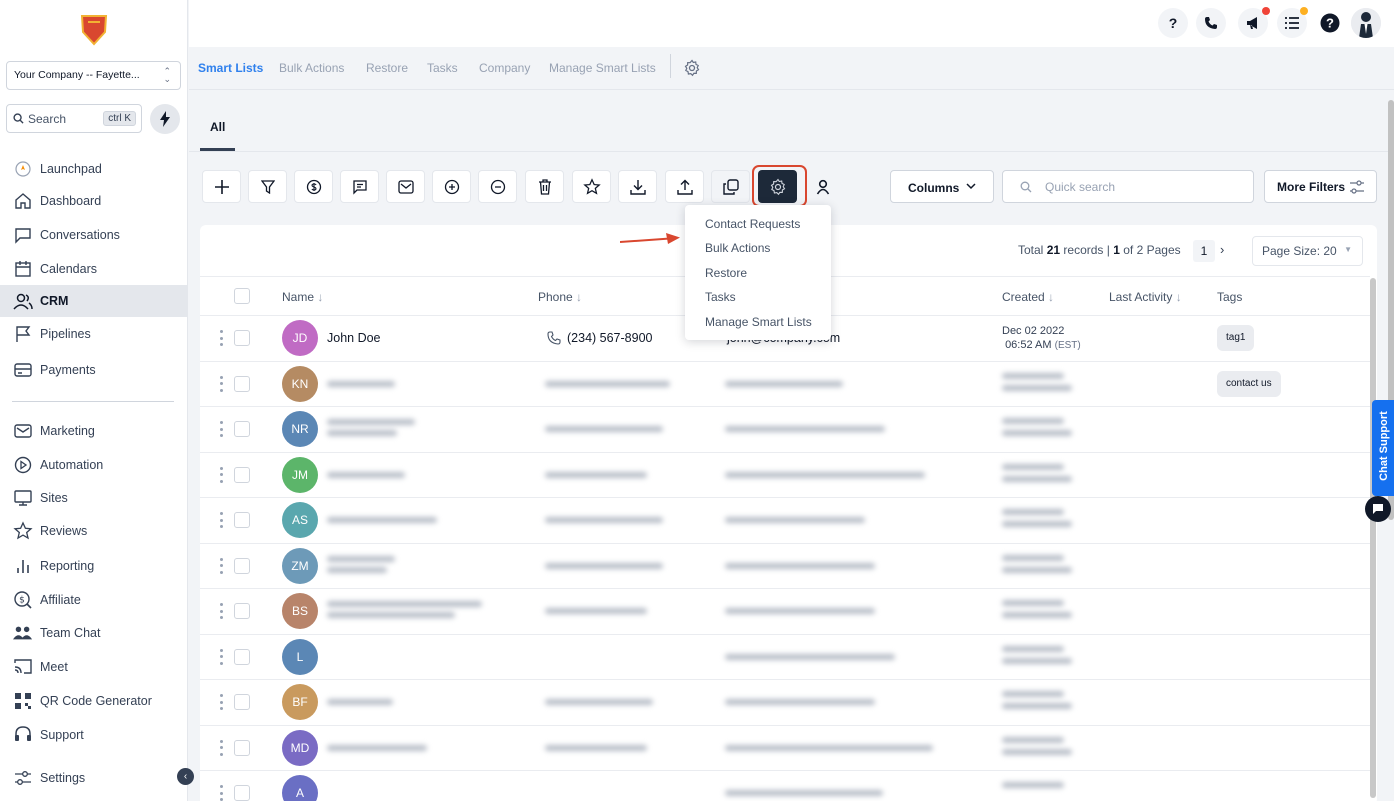 The image size is (1394, 801). I want to click on menu-item-manage-smart-lists: Manage Smart Lists, so click(758, 322).